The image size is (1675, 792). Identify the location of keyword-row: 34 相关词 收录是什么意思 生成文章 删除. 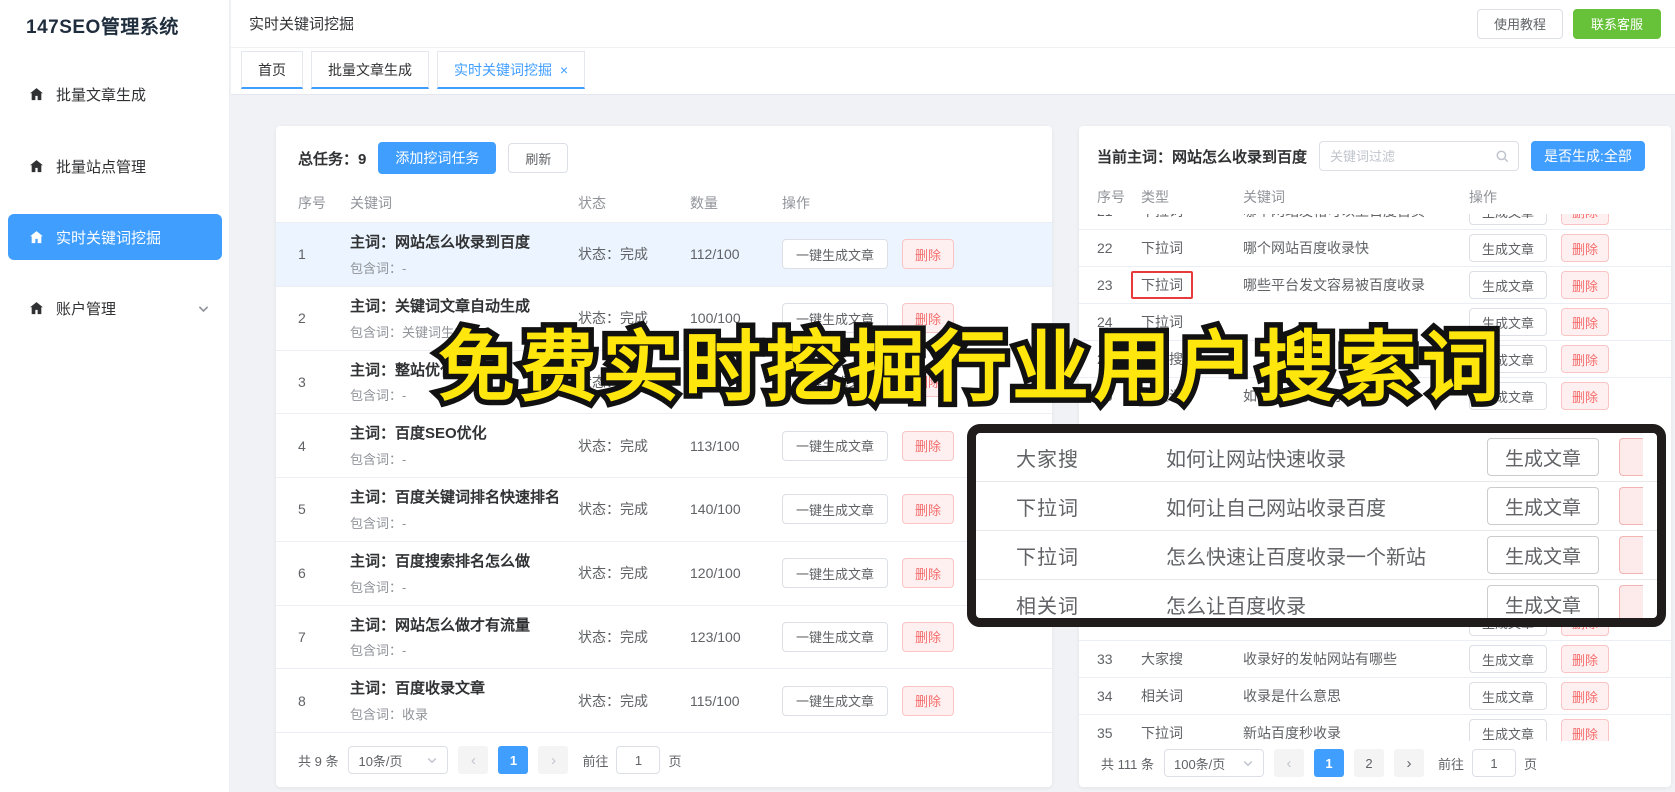
(1375, 695).